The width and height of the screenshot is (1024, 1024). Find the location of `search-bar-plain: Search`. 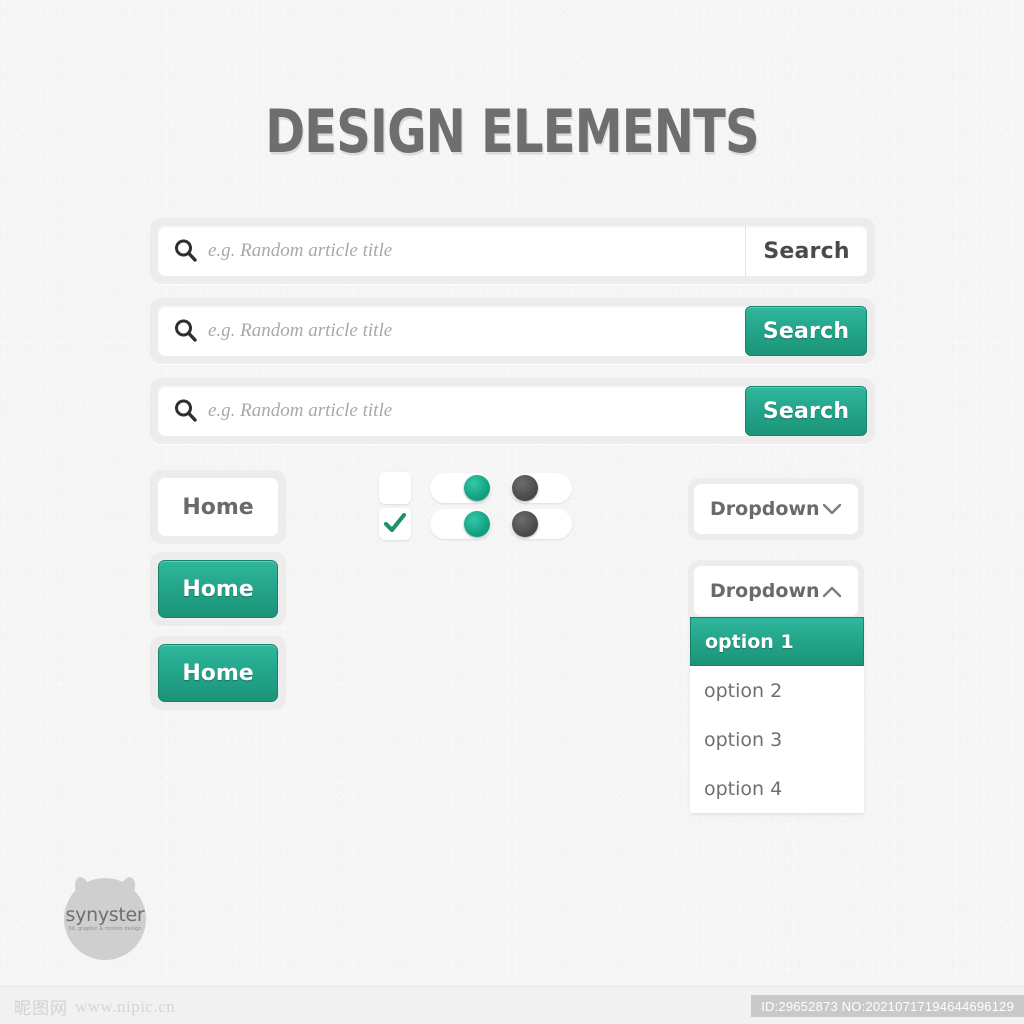

search-bar-plain: Search is located at coordinates (512, 251).